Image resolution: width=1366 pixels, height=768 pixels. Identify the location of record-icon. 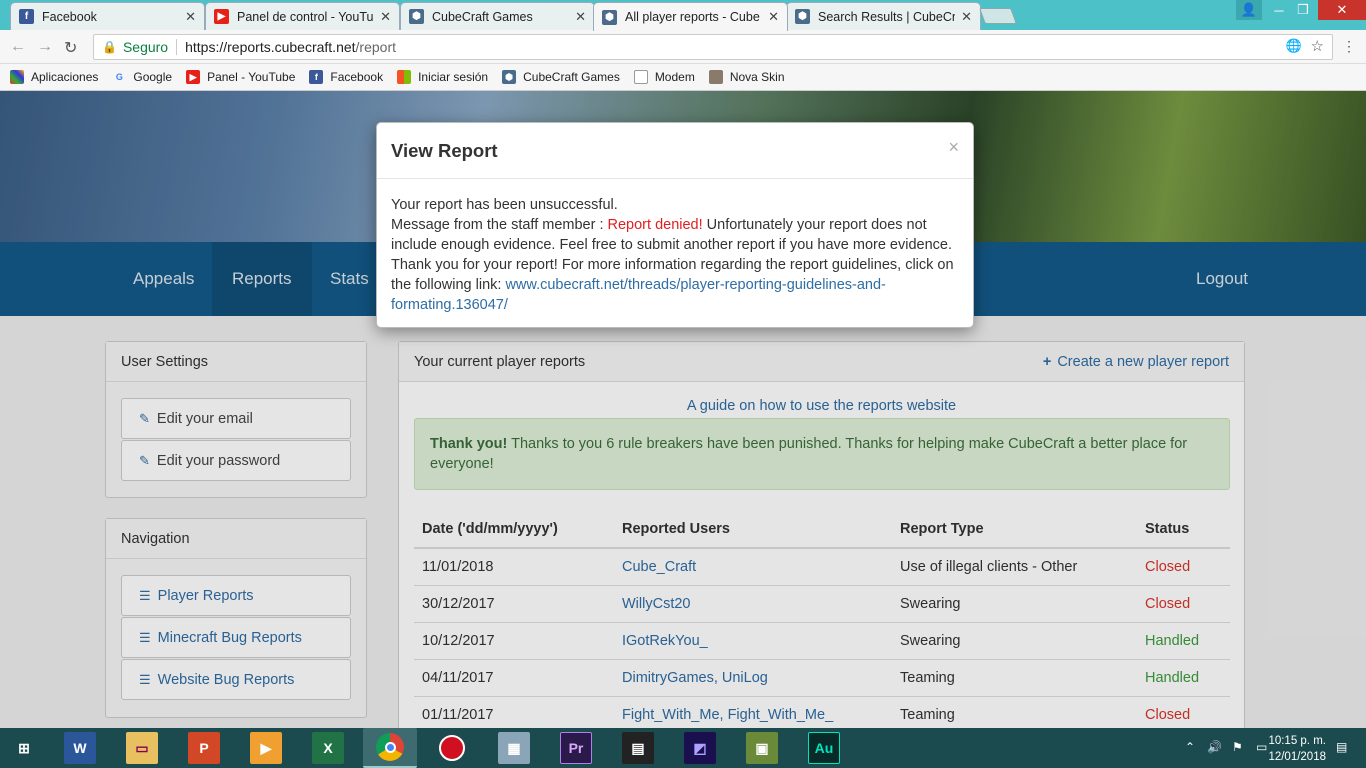
(452, 748).